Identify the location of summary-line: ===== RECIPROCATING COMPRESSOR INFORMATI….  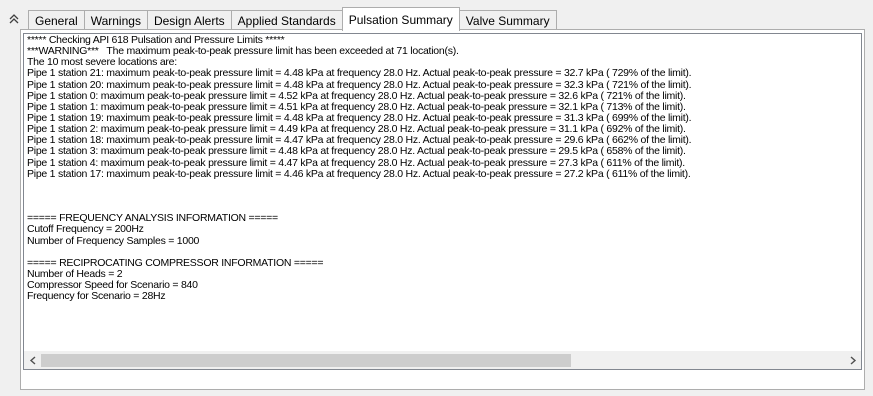
(175, 262).